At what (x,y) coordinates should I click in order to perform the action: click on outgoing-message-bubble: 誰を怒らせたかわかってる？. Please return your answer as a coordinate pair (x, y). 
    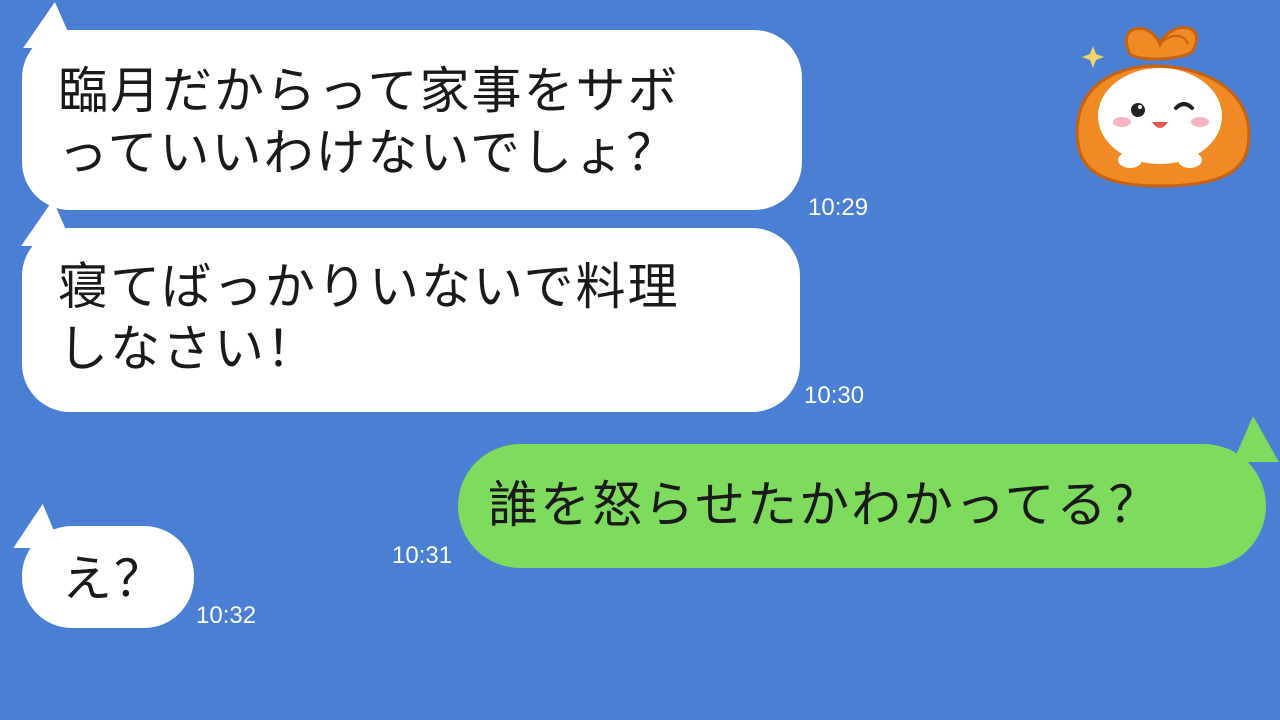
    Looking at the image, I should click on (862, 506).